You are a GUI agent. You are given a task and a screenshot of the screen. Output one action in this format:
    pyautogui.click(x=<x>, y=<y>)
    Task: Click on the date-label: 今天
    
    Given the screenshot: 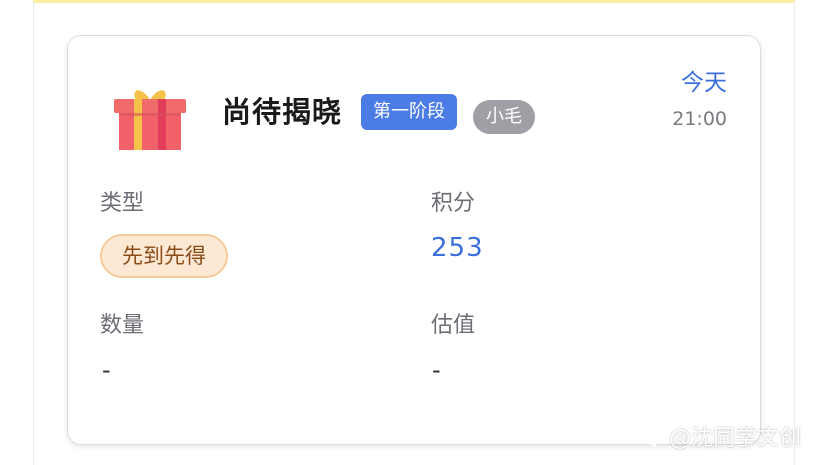 What is the action you would take?
    pyautogui.click(x=704, y=83)
    